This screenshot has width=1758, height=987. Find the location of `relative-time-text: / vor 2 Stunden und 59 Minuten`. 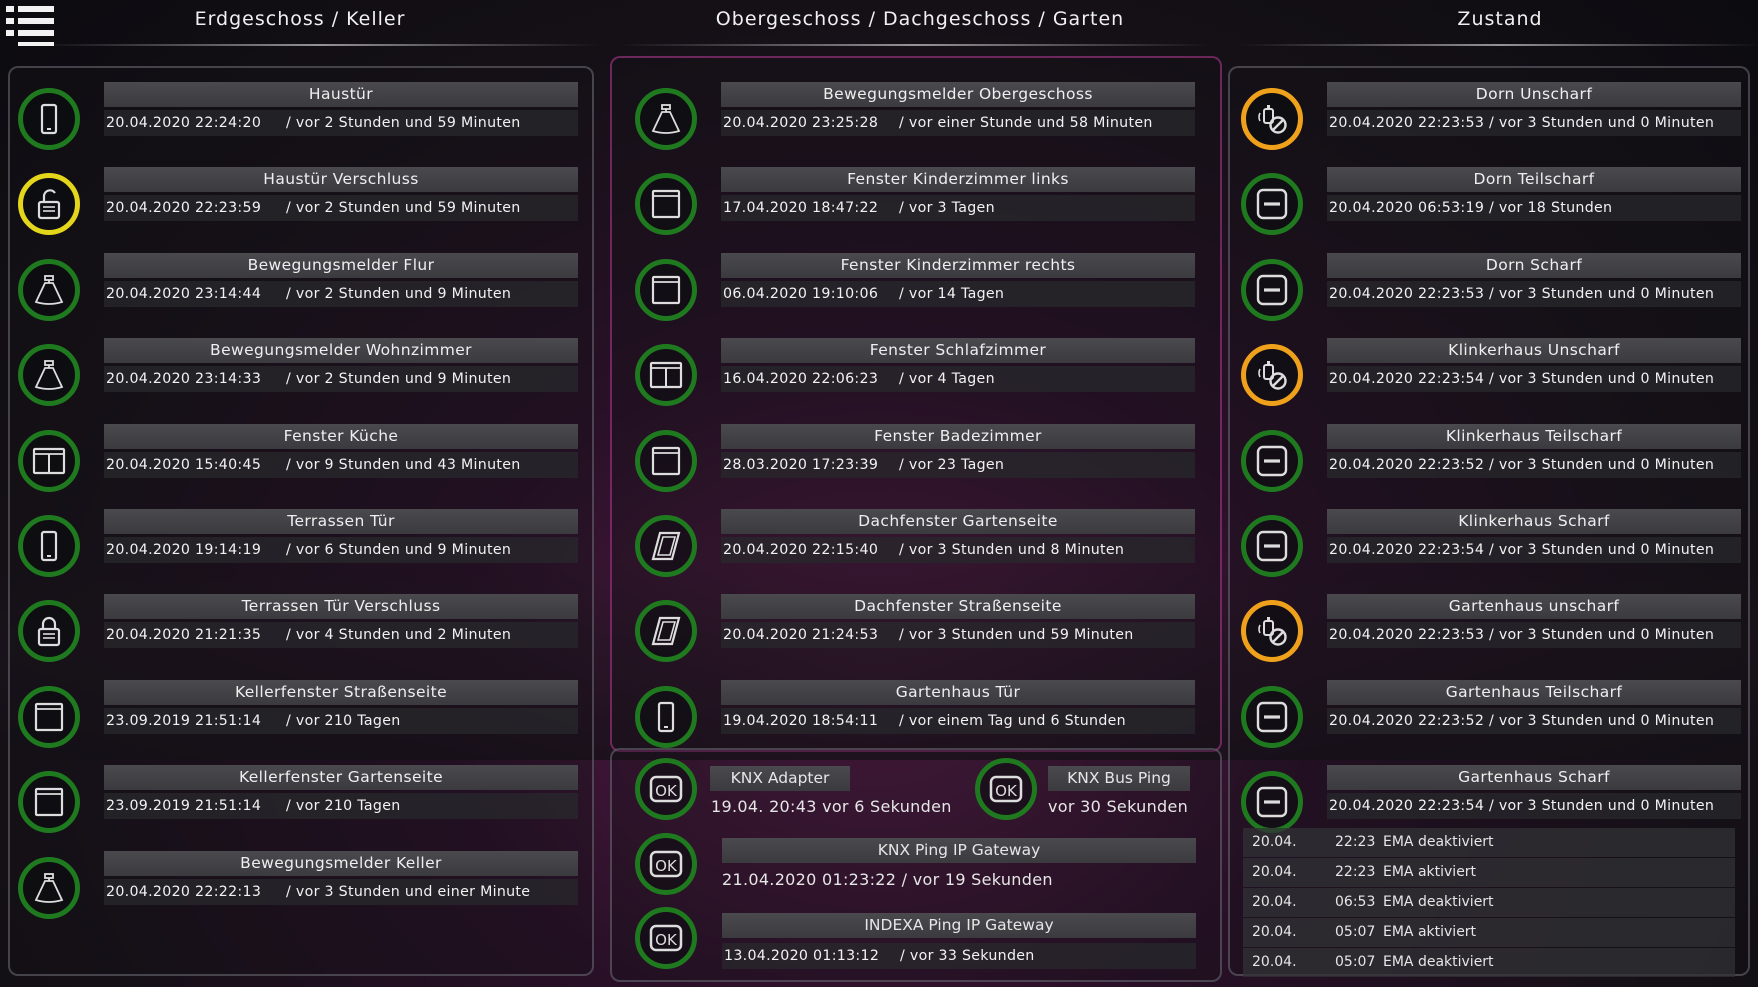

relative-time-text: / vor 2 Stunden und 59 Minuten is located at coordinates (403, 208).